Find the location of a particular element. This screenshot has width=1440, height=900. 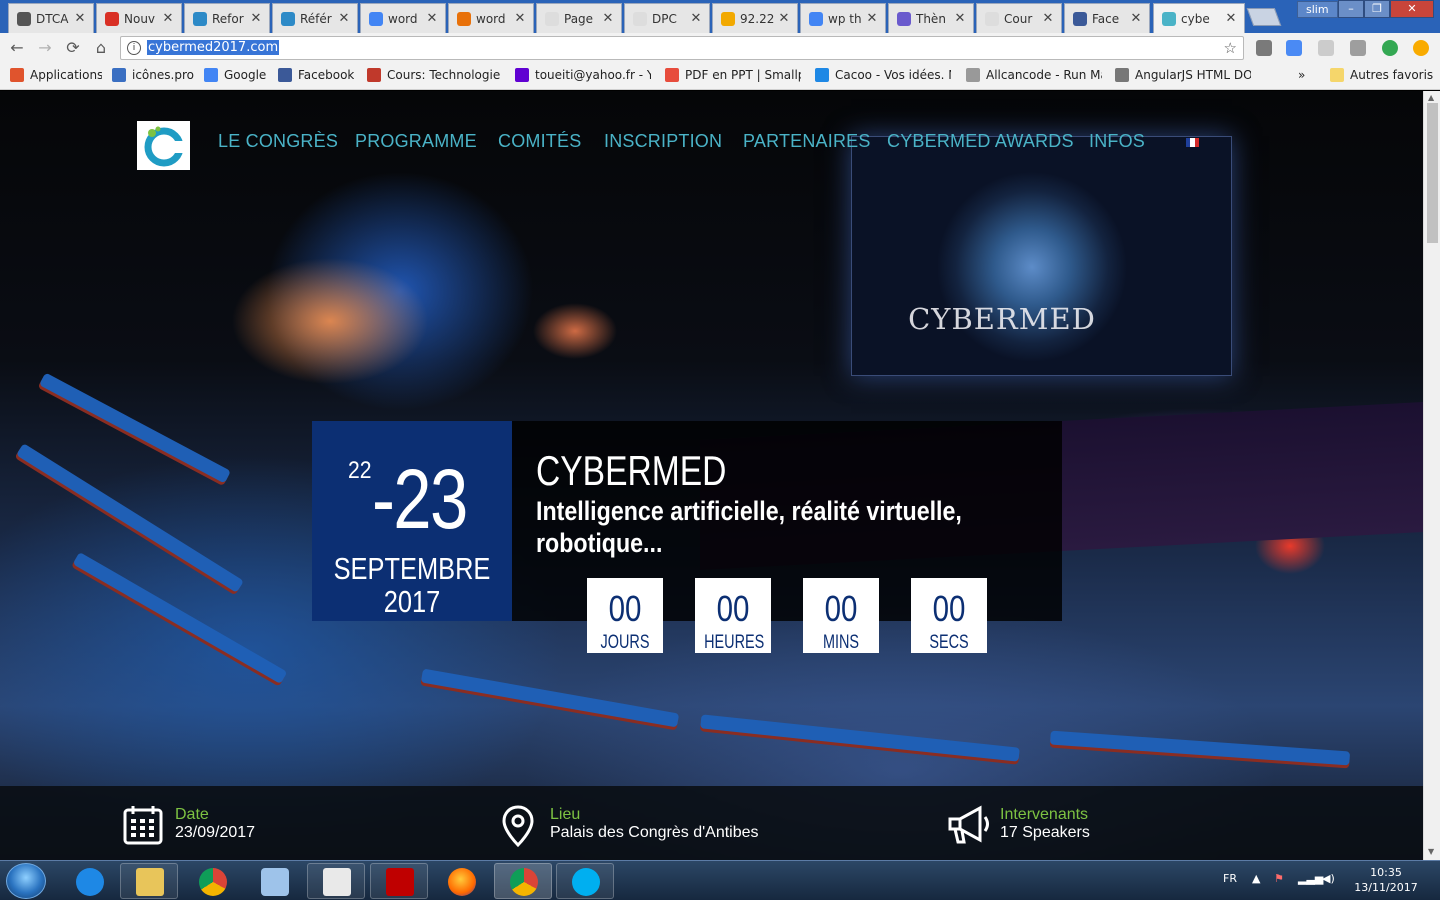

page-scrollbar: ▲ ▼ is located at coordinates (1431, 475).